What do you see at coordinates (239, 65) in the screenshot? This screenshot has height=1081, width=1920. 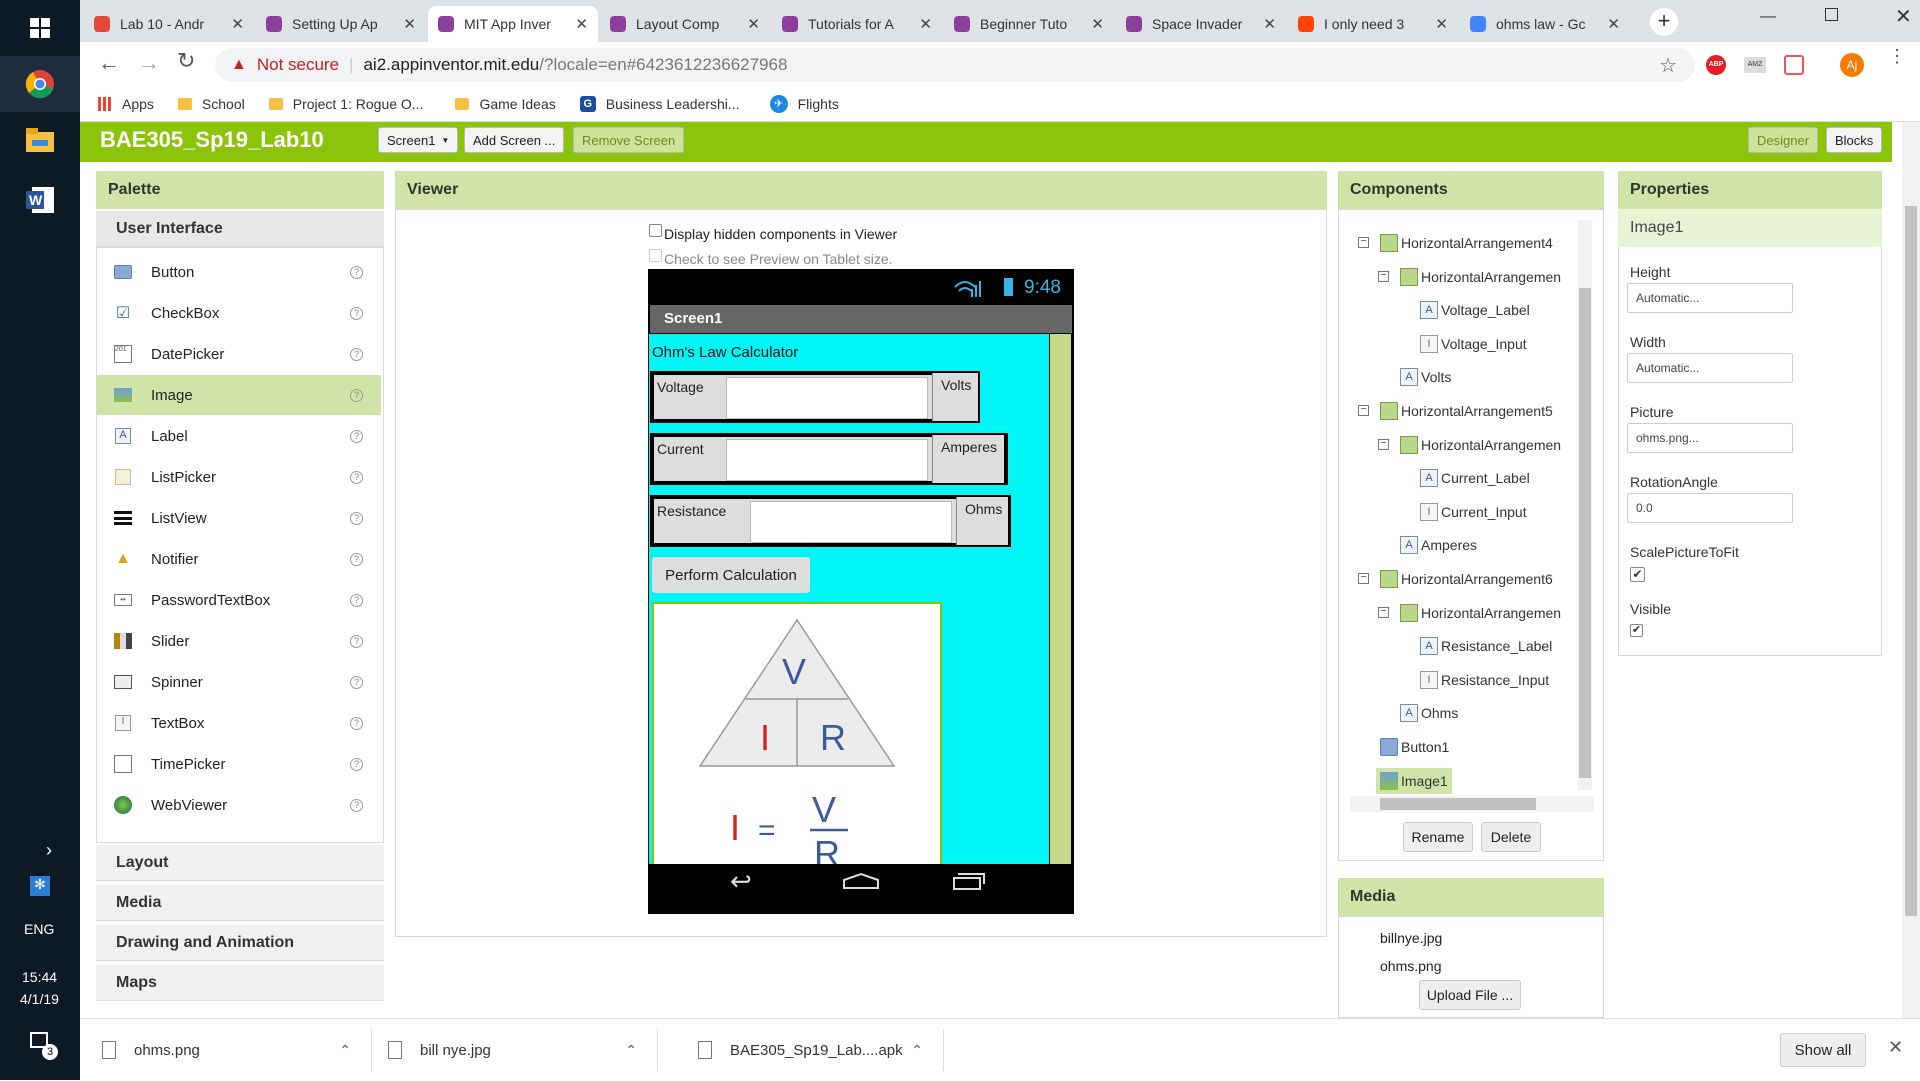 I see `warning-triangle-icon: ▲` at bounding box center [239, 65].